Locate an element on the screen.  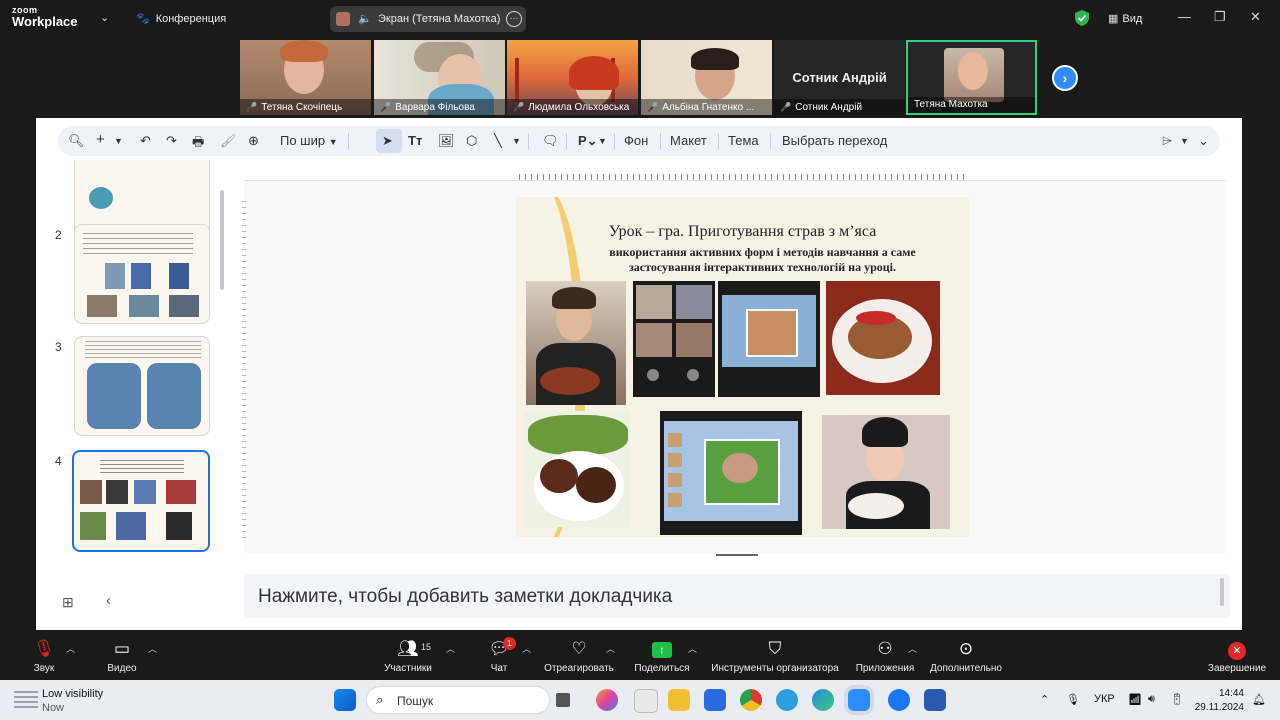
file-explorer-icon is located at coordinates (679, 700).